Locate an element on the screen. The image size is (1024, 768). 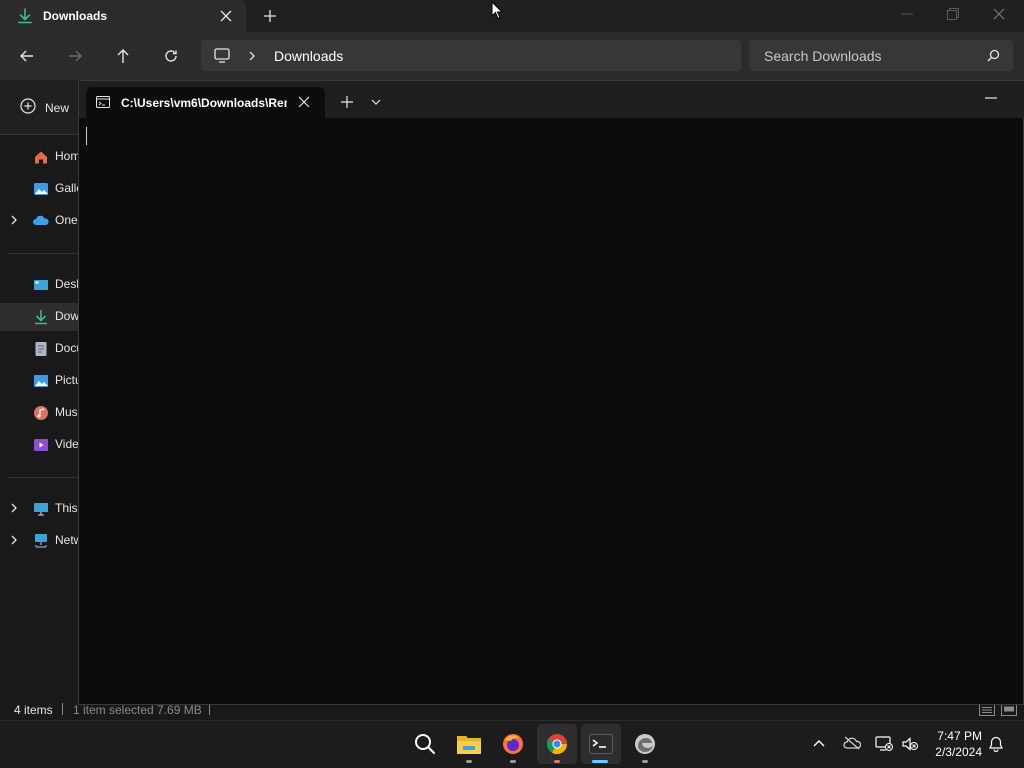
new-button: New is located at coordinates (57, 108).